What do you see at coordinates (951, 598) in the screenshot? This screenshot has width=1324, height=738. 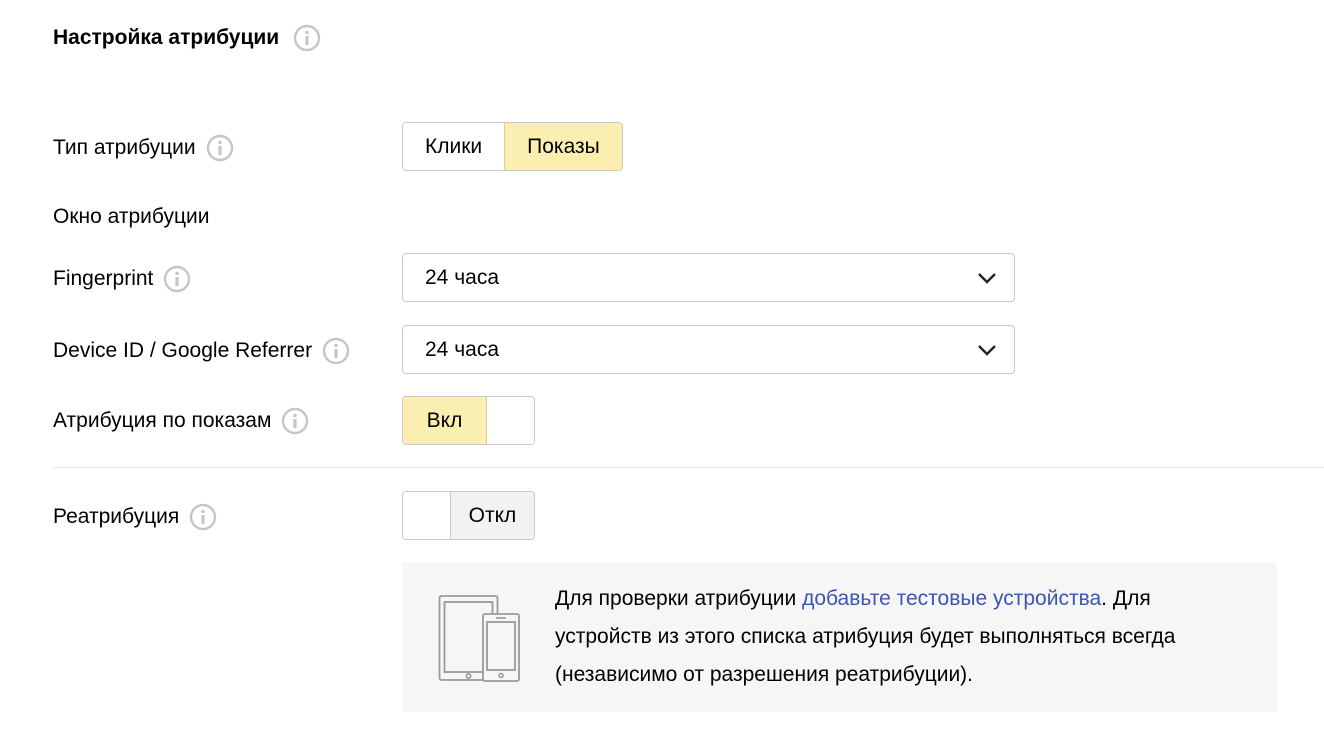 I see `add-test-devices-link: добавьте тестовые устройства` at bounding box center [951, 598].